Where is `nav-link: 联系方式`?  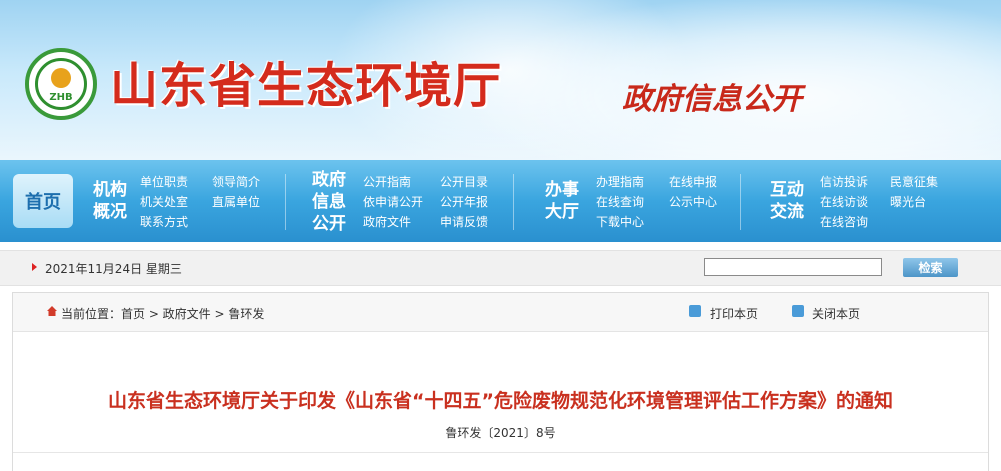
nav-link: 联系方式 is located at coordinates (164, 222).